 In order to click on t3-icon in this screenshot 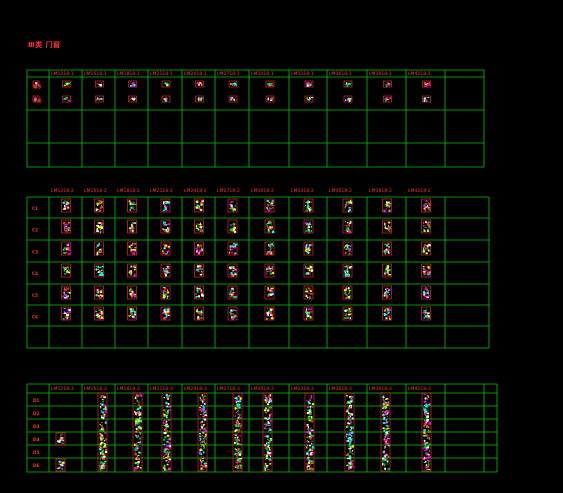, I will do `click(60, 465)`.